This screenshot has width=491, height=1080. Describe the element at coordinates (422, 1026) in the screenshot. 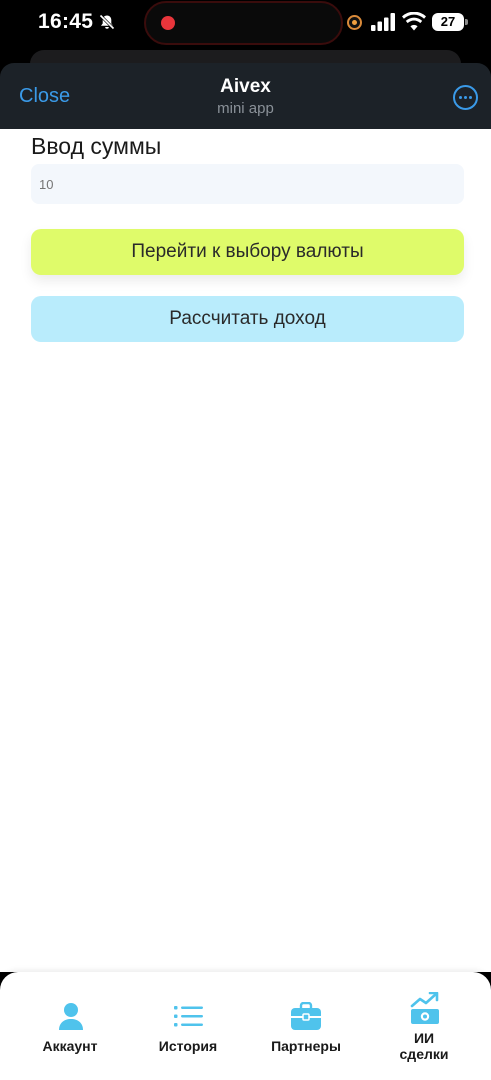

I see `tab-ai-deals: ИИ сделки` at that location.